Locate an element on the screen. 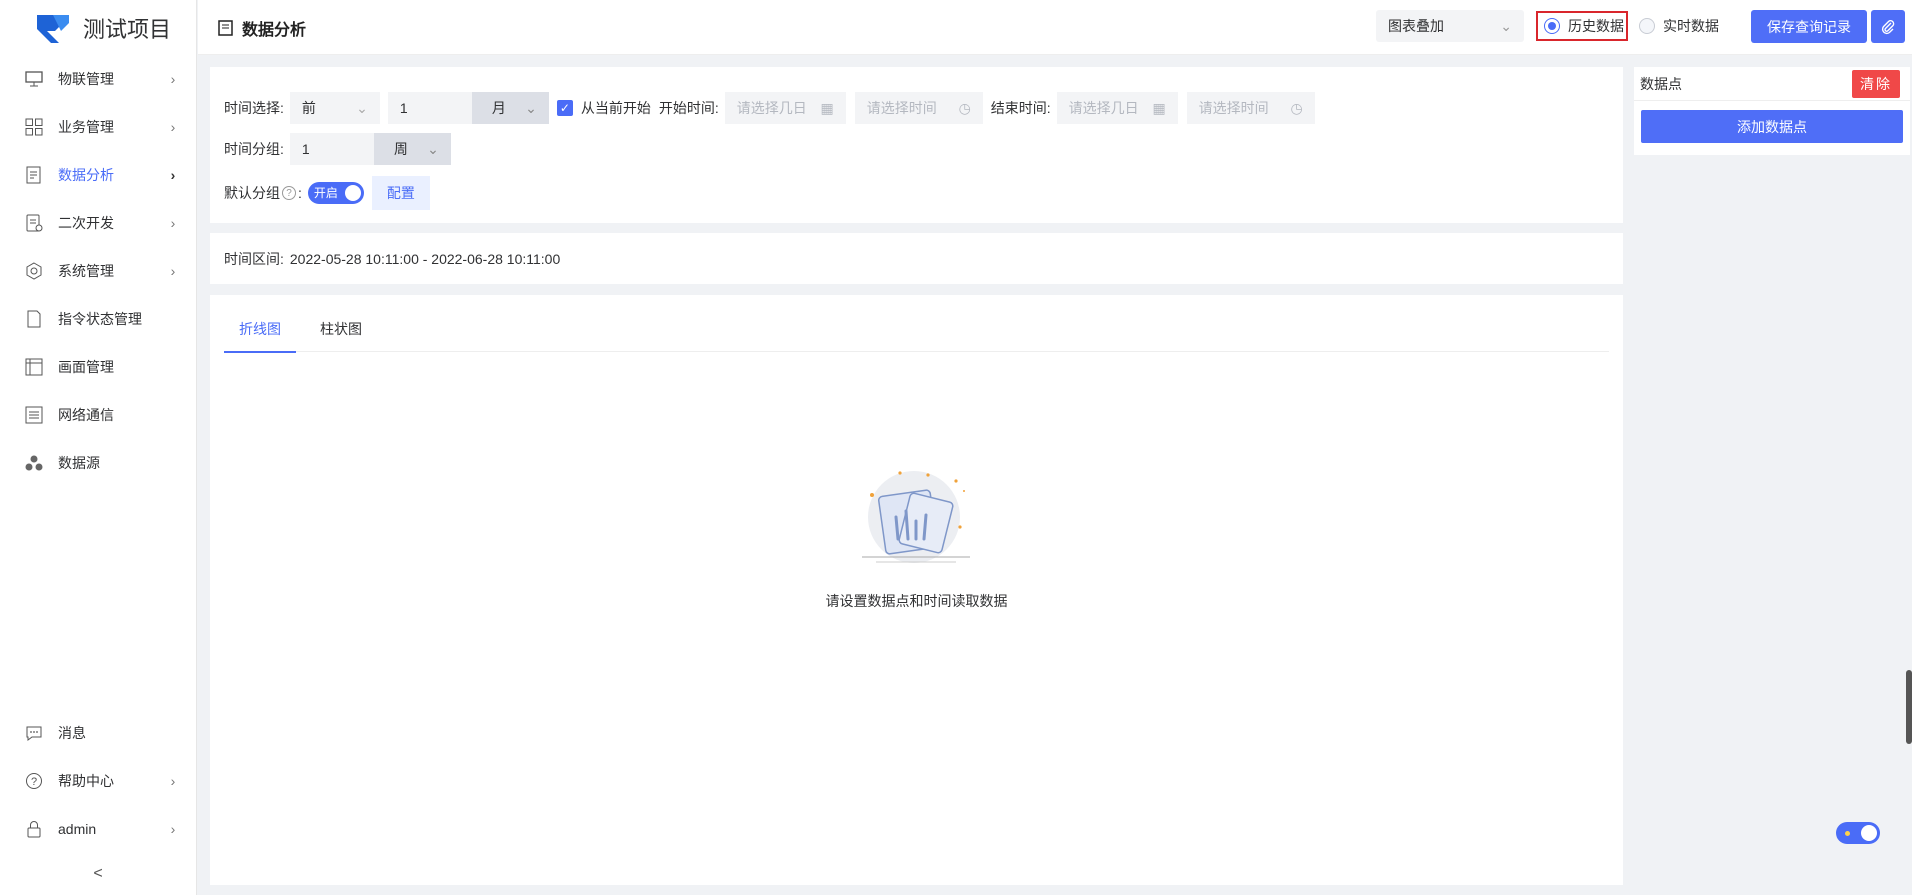  radio-label: 历史数据 is located at coordinates (1596, 26).